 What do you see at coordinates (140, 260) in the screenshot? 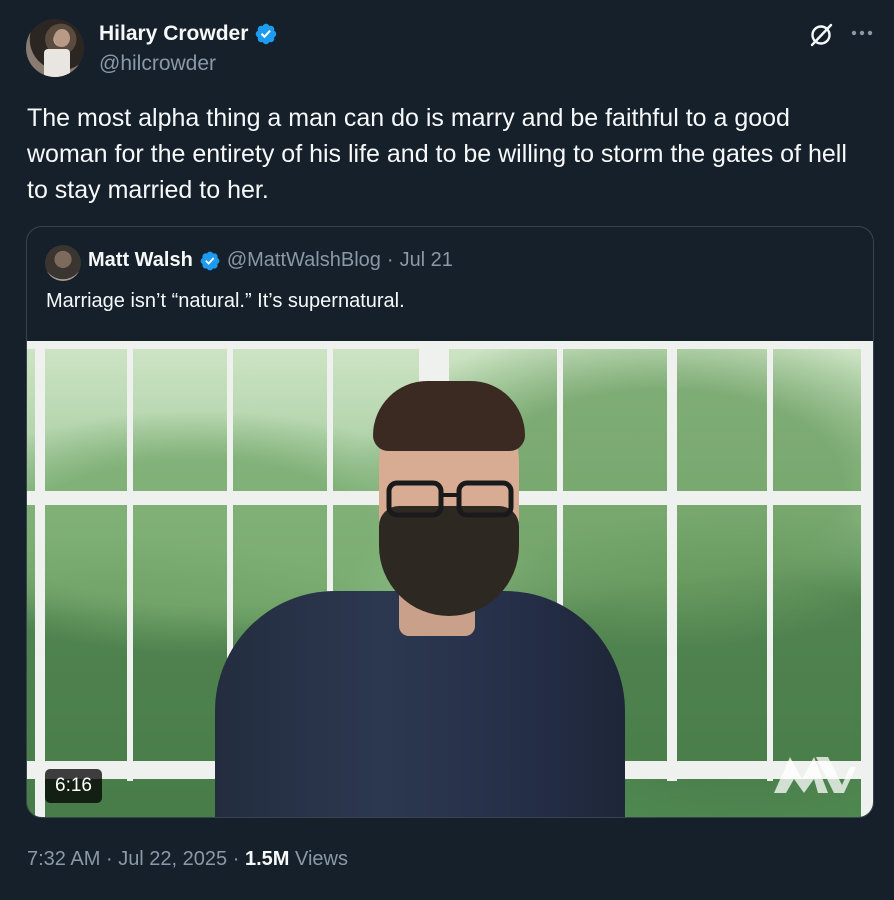
I see `quoted-author-display-name: Matt Walsh` at bounding box center [140, 260].